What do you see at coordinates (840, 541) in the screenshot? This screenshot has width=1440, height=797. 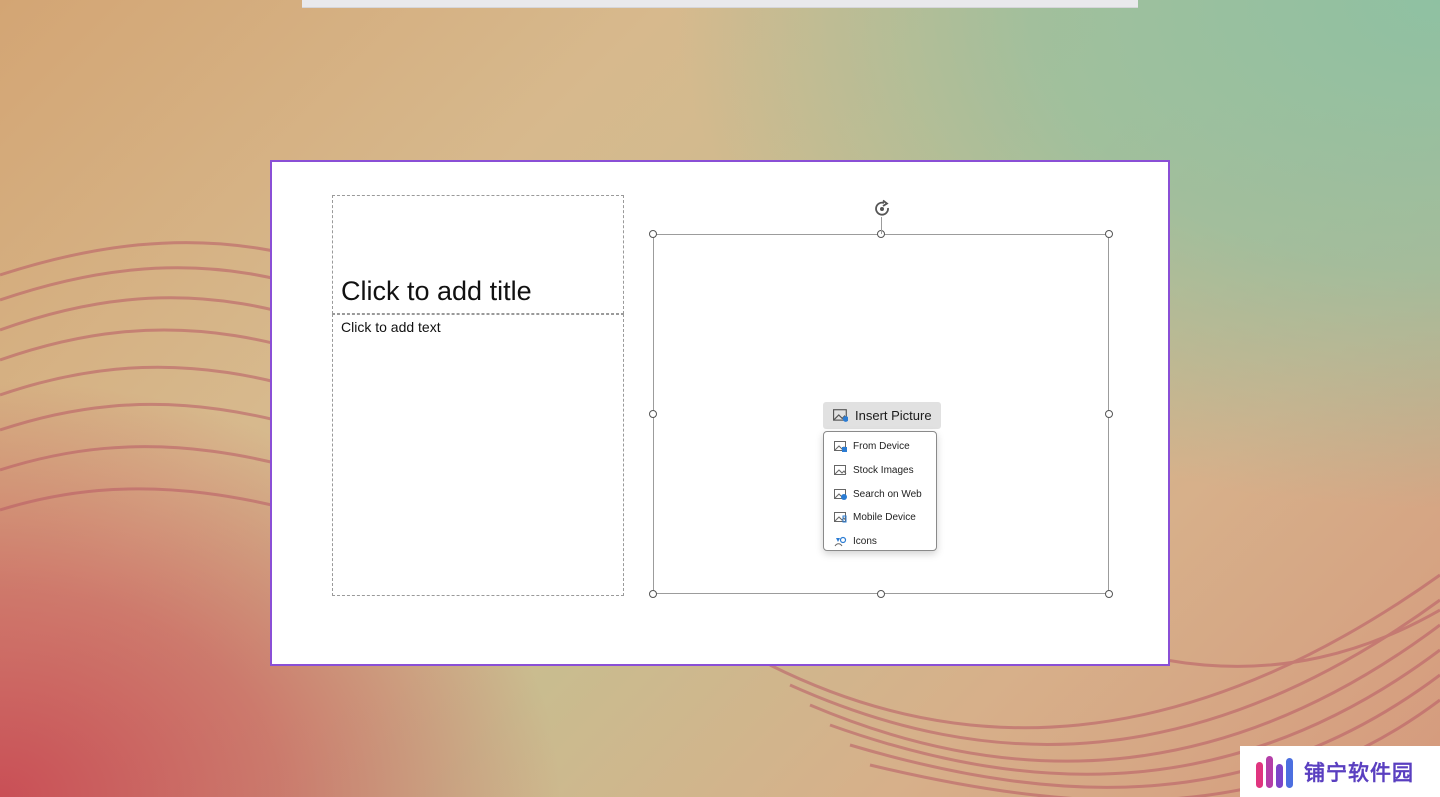 I see `icons-icon` at bounding box center [840, 541].